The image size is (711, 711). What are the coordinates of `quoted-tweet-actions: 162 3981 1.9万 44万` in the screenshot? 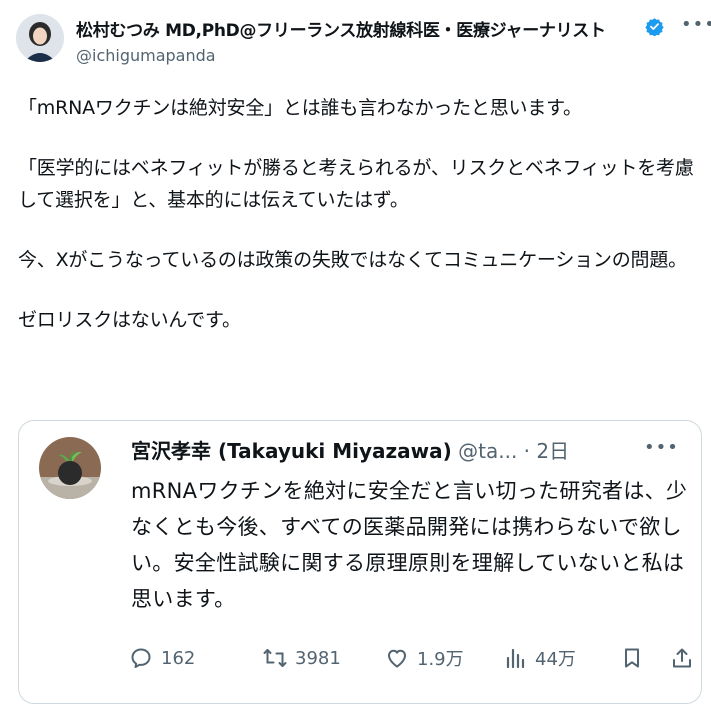 It's located at (410, 658).